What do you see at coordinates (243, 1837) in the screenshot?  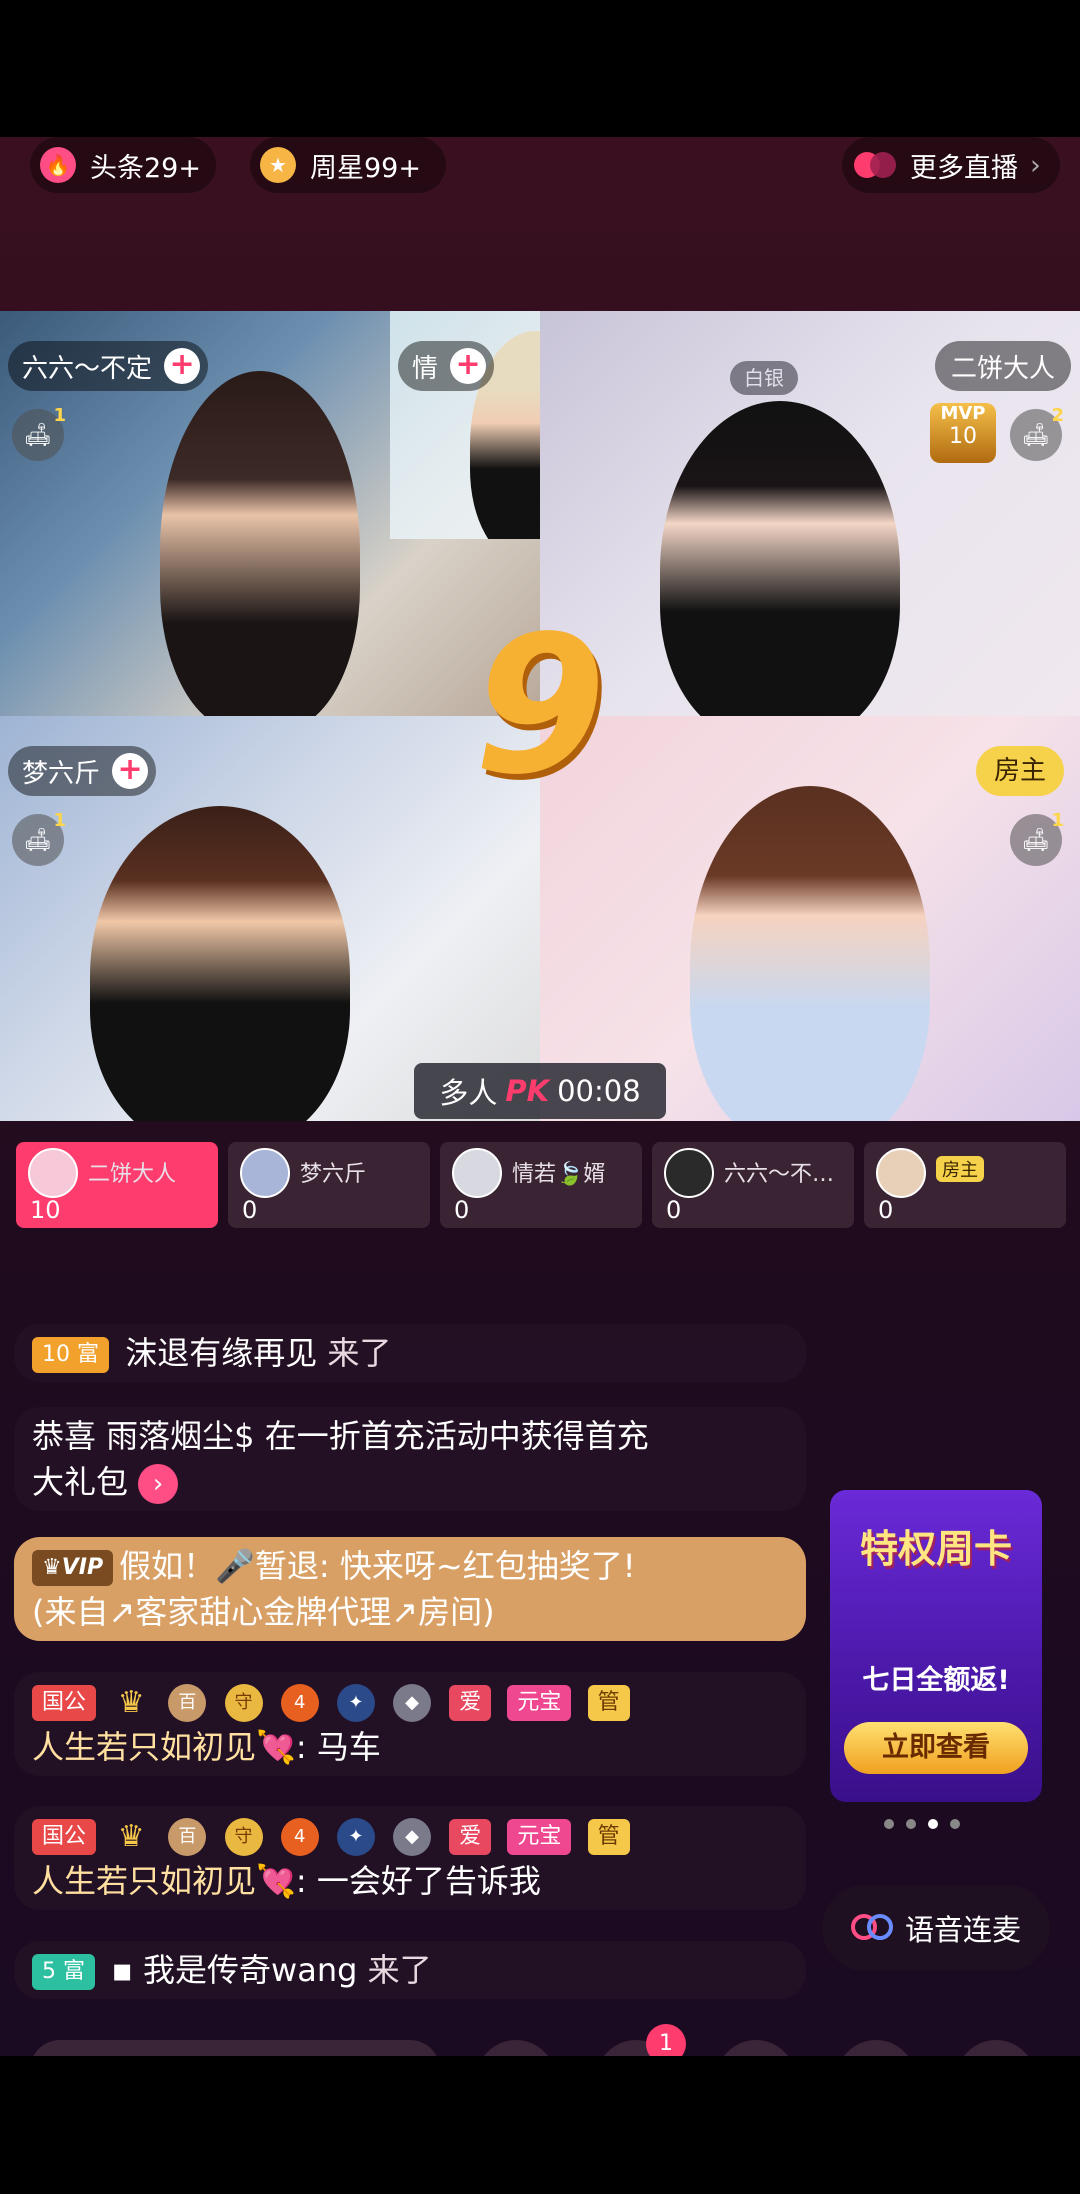 I see `guard-badge: 守` at bounding box center [243, 1837].